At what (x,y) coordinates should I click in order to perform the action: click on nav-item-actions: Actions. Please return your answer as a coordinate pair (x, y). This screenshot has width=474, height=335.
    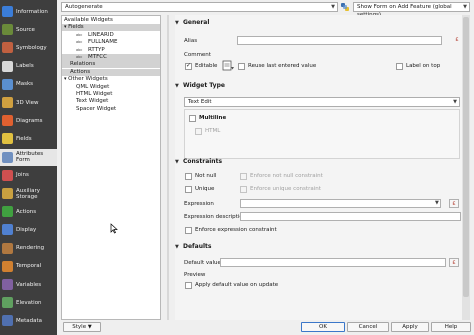
    Looking at the image, I should click on (28, 211).